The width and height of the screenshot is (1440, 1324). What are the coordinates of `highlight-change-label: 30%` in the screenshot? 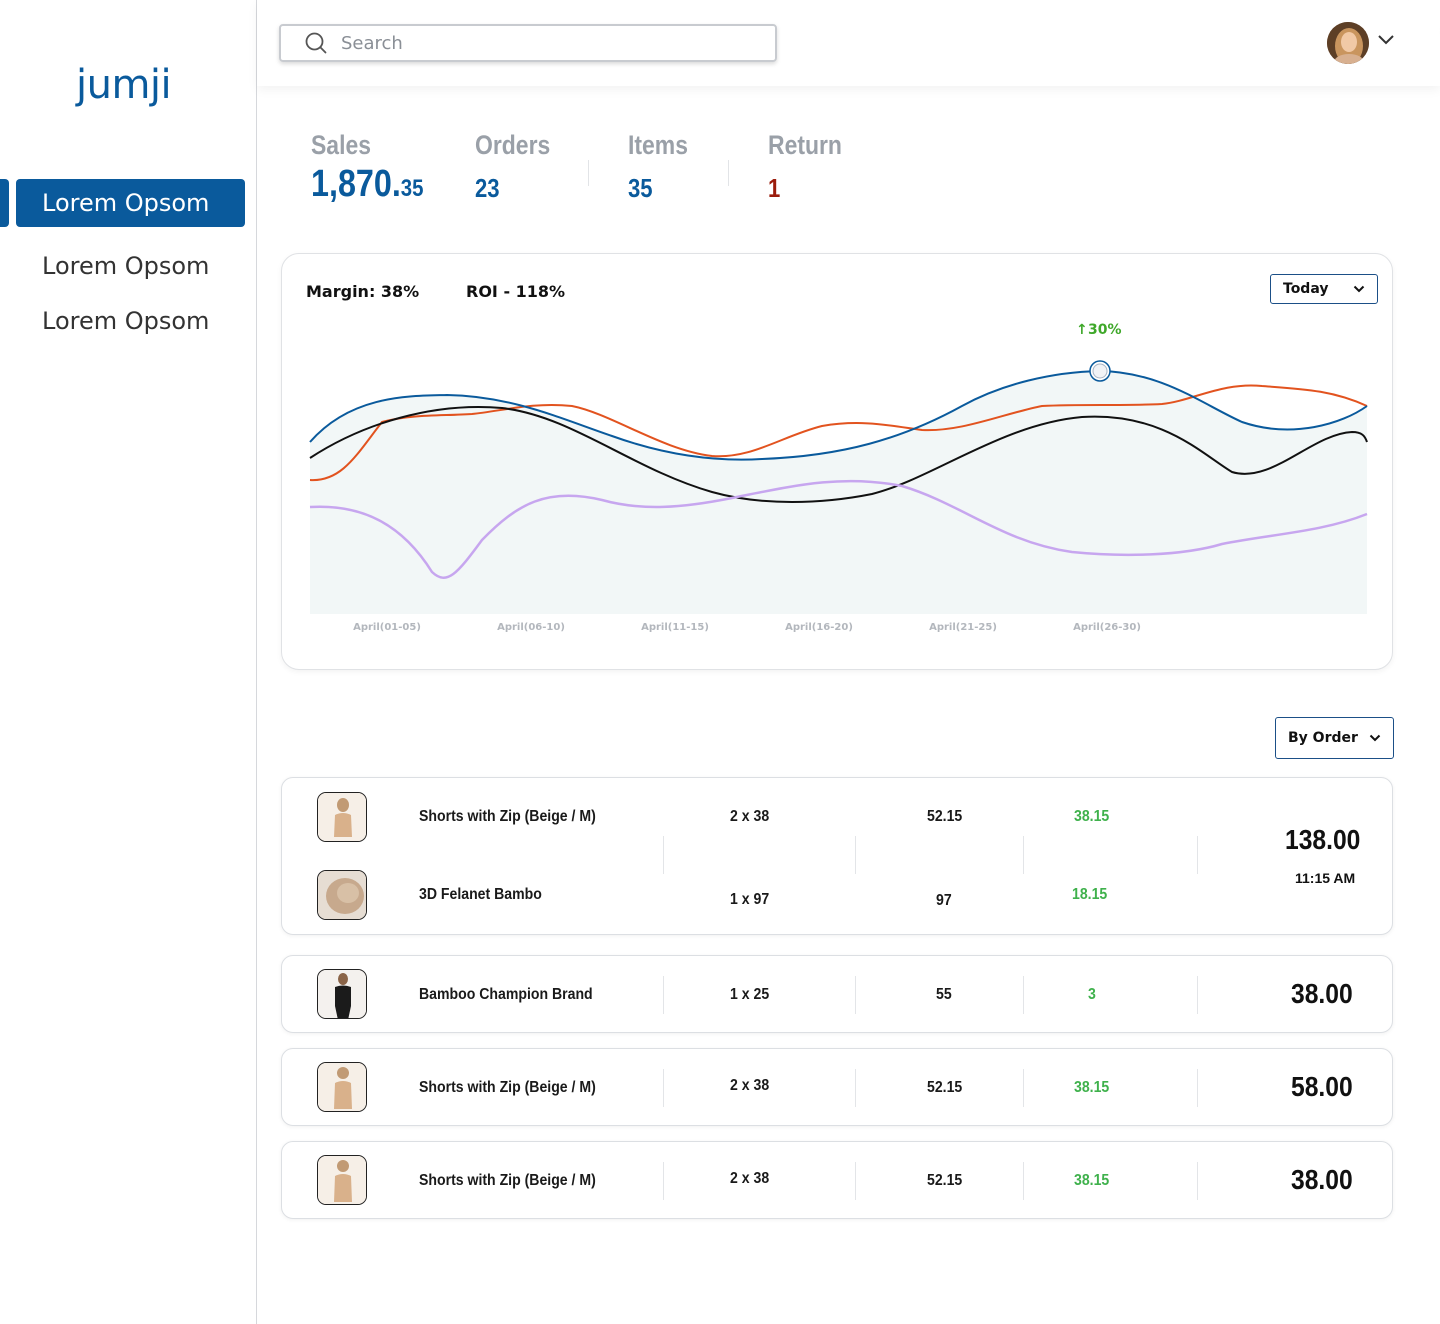 It's located at (1105, 330).